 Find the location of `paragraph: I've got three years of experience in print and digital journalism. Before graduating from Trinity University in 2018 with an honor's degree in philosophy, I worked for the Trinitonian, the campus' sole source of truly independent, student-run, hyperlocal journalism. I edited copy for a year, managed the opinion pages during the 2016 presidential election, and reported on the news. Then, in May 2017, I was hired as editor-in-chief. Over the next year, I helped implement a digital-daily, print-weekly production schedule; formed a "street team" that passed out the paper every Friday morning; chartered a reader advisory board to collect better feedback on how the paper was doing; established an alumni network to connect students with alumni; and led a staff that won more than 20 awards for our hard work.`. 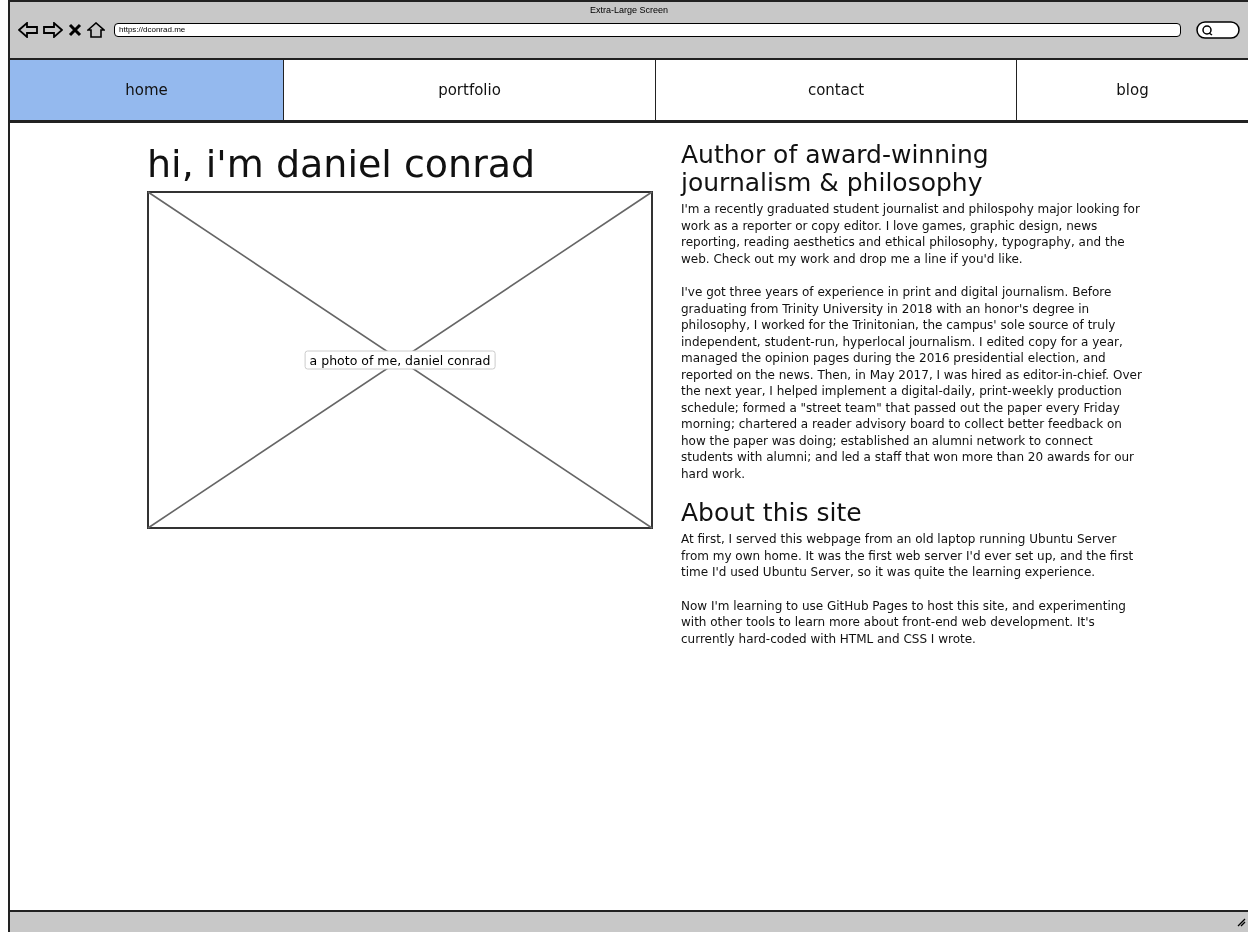

paragraph: I've got three years of experience in print and digital journalism. Before graduating from Trinity University in 2018 with an honor's degree in philosophy, I worked for the Trinitonian, the campus' sole source of truly independent, student-run, hyperlocal journalism. I edited copy for a year, managed the opinion pages during the 2016 presidential election, and reported on the news. Then, in May 2017, I was hired as editor-in-chief. Over the next year, I helped implement a digital-daily, print-weekly production schedule; formed a "street team" that passed out the paper every Friday morning; chartered a reader advisory board to collect better feedback on how the paper was doing; established an alumni network to connect students with alumni; and led a staff that won more than 20 awards for our hard work. is located at coordinates (912, 383).